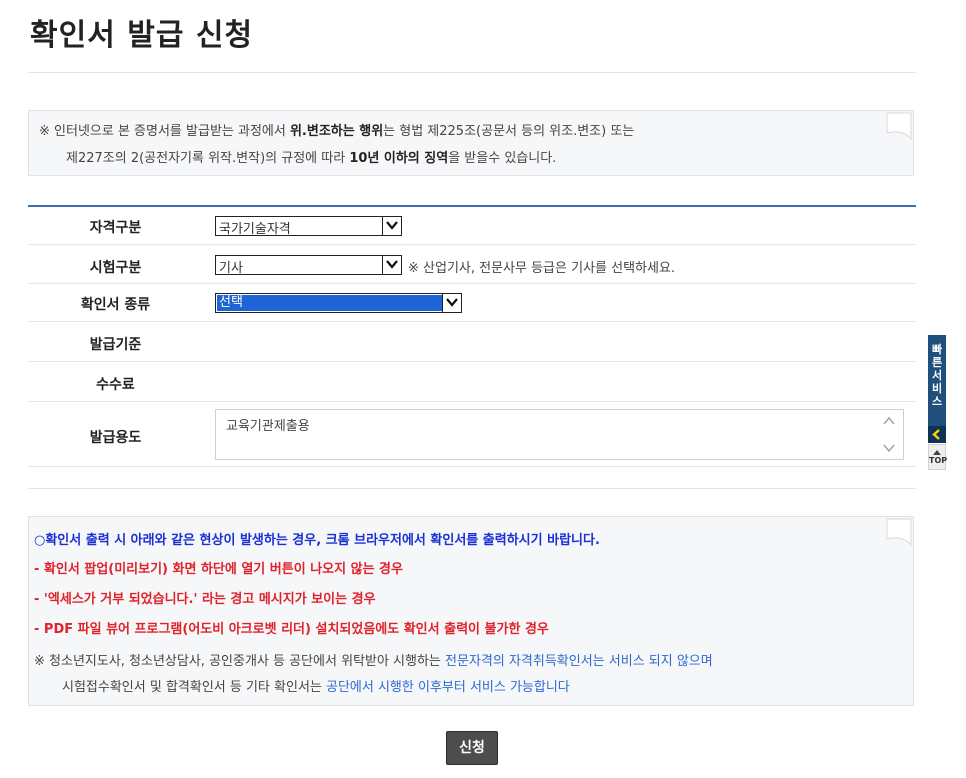 The image size is (966, 778). I want to click on warning-item-2: - '엑세스가 거부 되었습니다.' 라는 경고 메시지가 보이는 경우, so click(205, 599).